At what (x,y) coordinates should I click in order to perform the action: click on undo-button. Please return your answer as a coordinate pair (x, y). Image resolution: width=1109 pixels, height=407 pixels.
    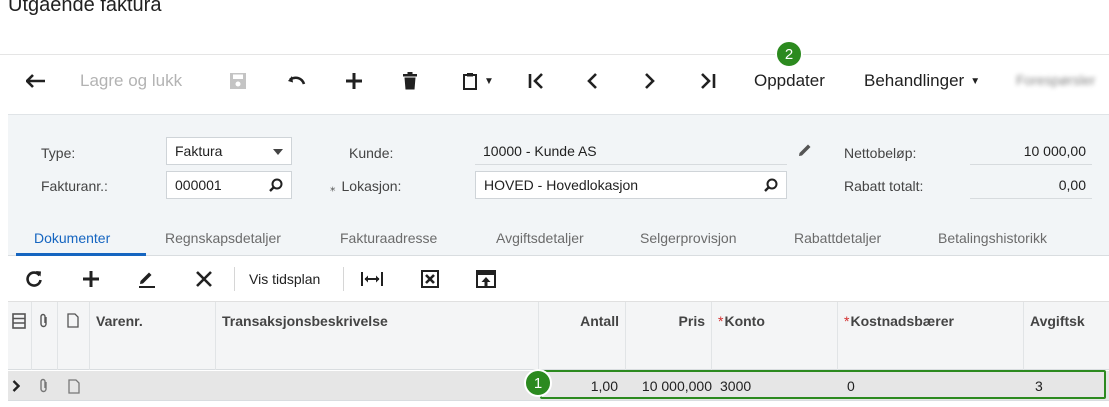
    Looking at the image, I should click on (296, 81).